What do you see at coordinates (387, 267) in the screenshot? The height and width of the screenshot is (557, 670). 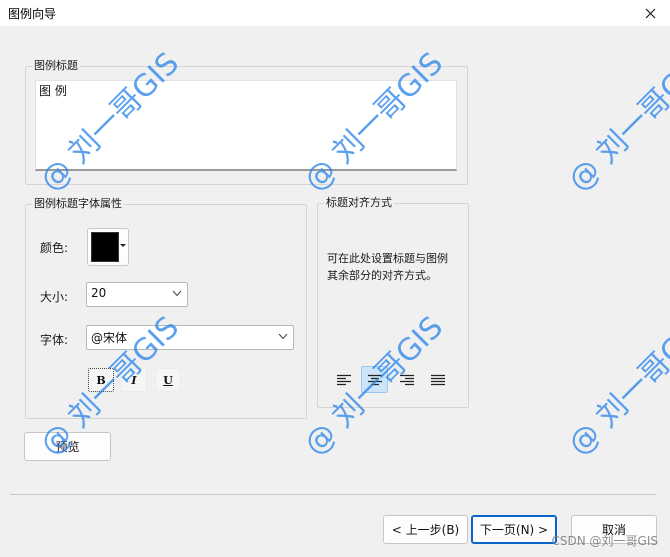 I see `alignment-description: 可在此处设置标题与图例其余部分的对齐方式。` at bounding box center [387, 267].